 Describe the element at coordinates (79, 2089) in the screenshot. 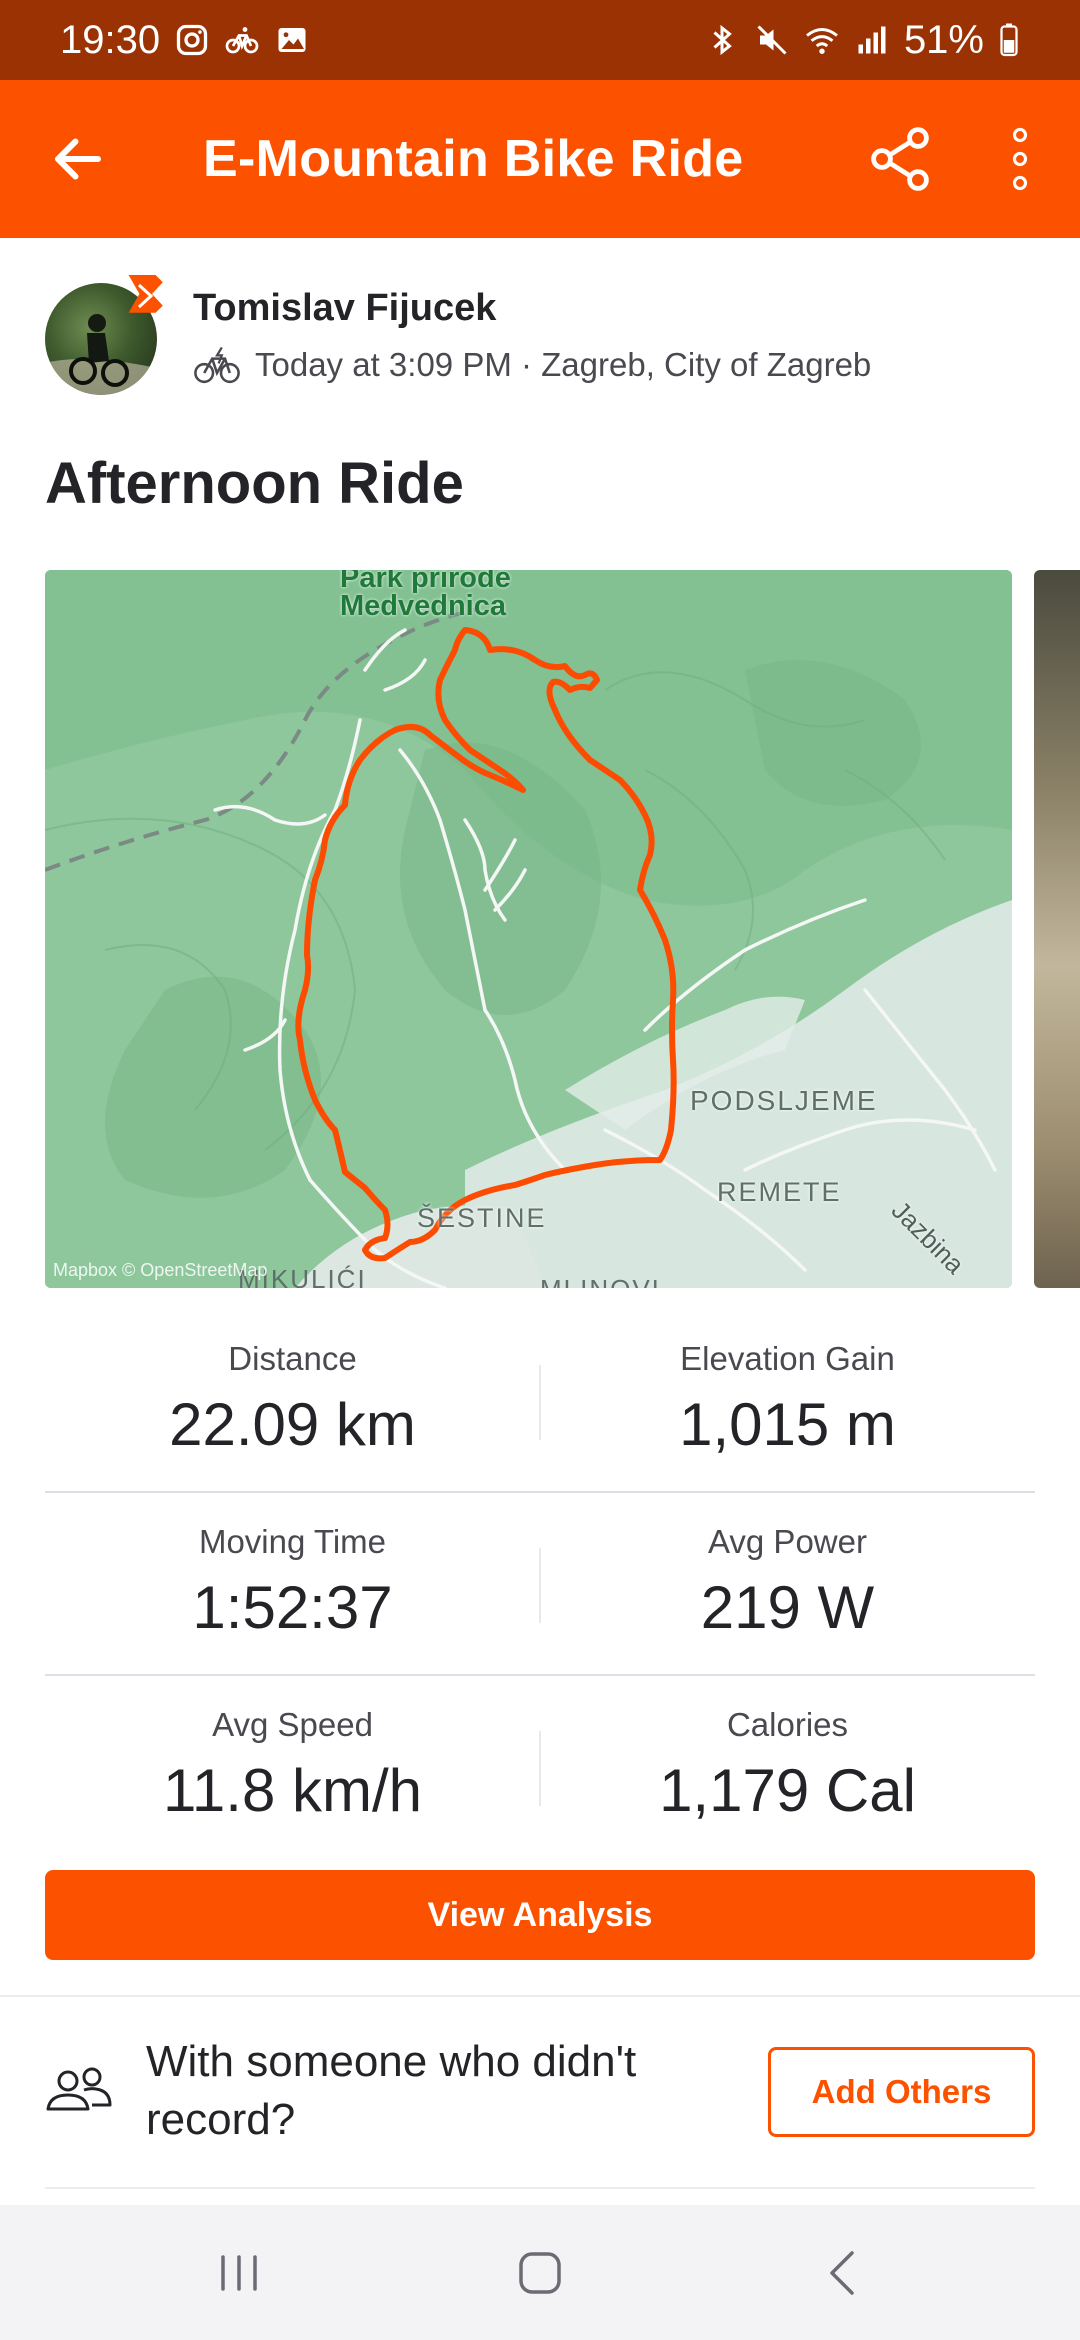

I see `group-icon` at that location.